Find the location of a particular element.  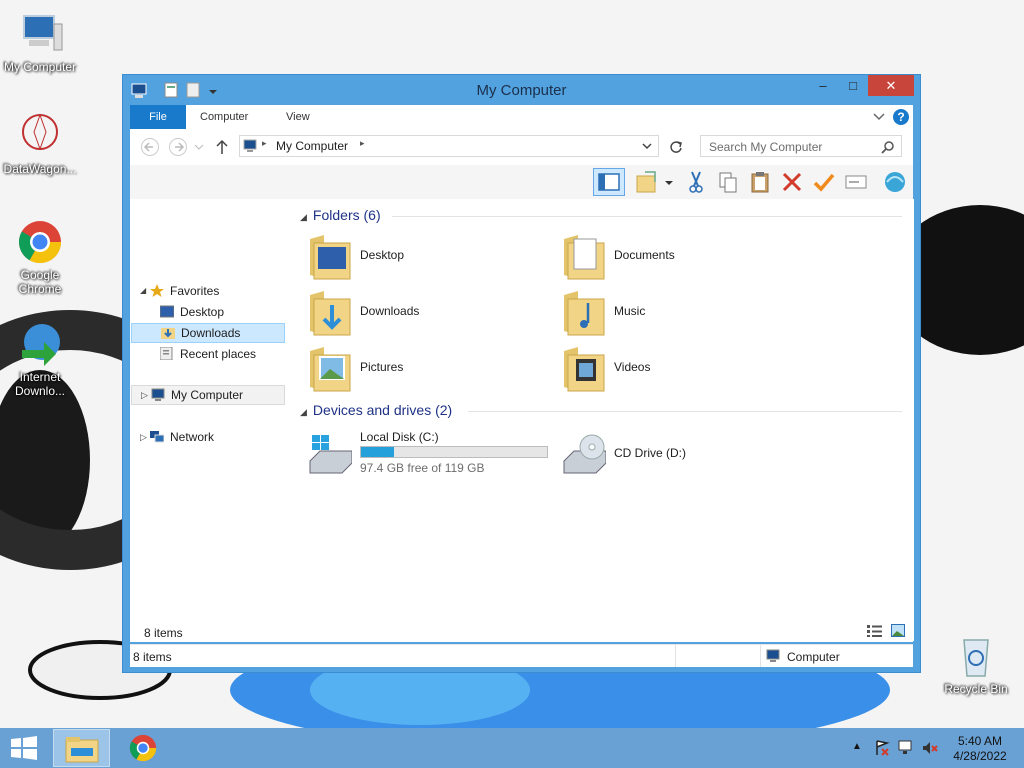

check-icon is located at coordinates (824, 182).